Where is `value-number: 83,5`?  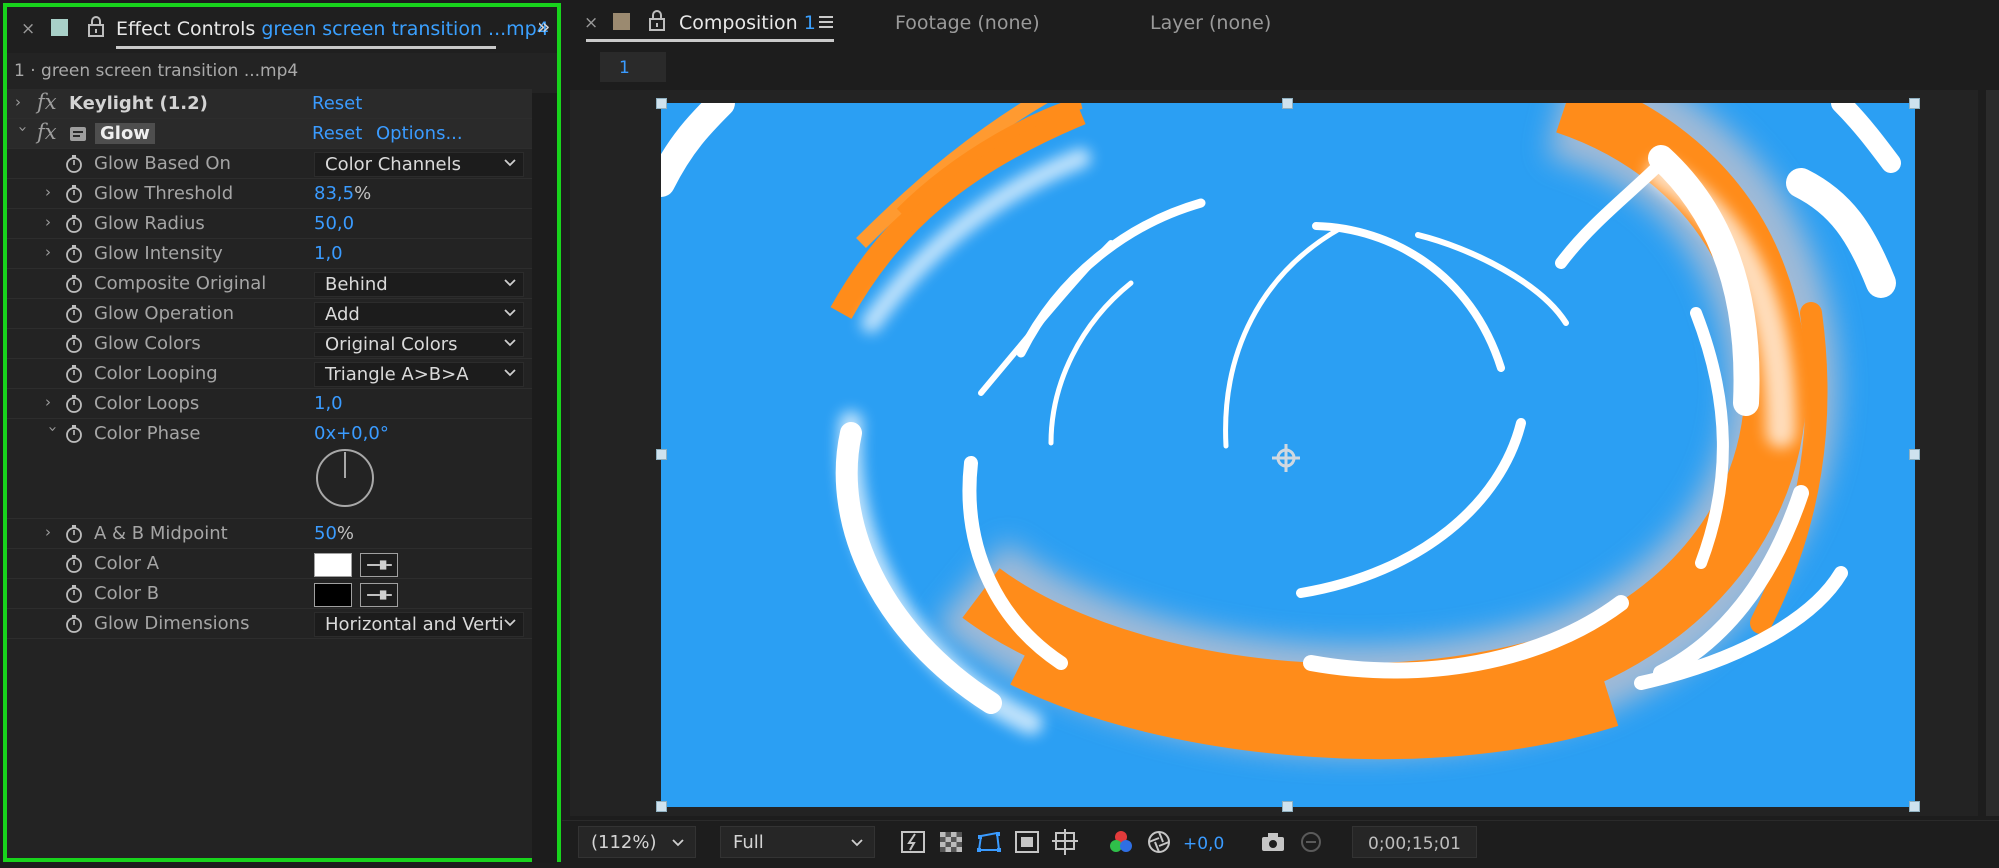 value-number: 83,5 is located at coordinates (334, 193).